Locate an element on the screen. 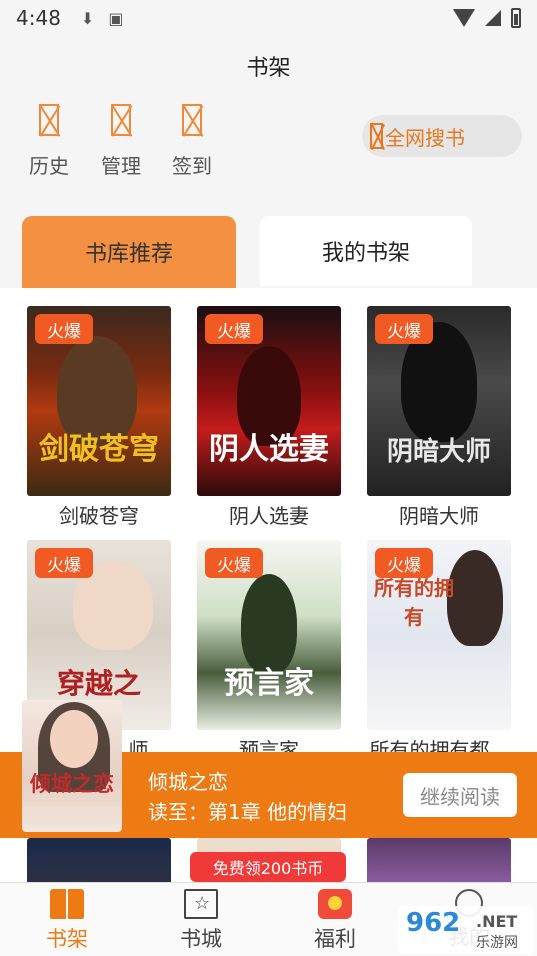  status-bar: 4:48 ⬇ ▣ is located at coordinates (268, 18).